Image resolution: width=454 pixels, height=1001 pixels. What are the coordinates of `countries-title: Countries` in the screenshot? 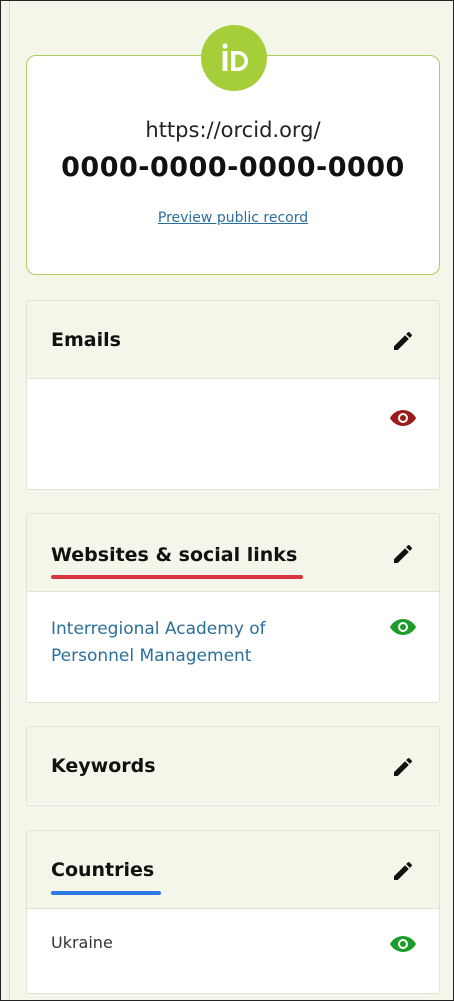 It's located at (103, 870).